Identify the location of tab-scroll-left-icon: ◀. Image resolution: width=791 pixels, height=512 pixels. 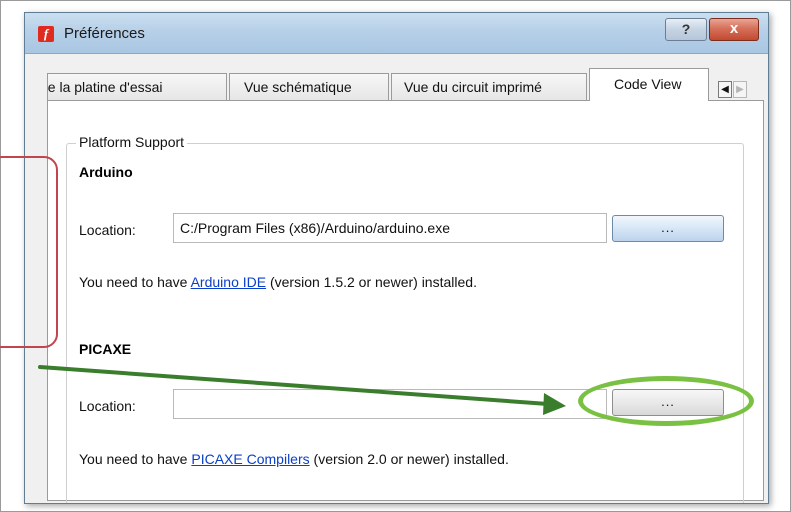
(725, 89).